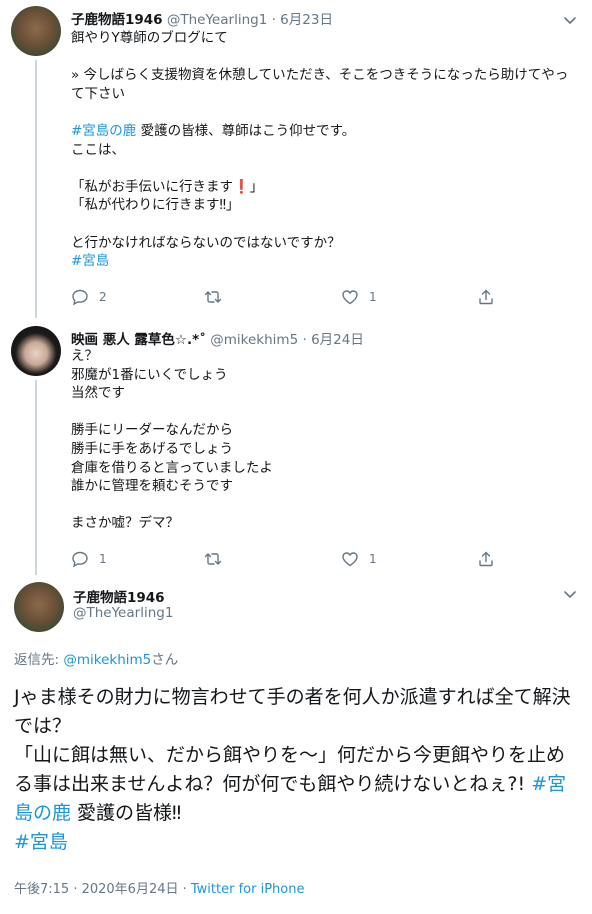 The image size is (592, 914). I want to click on tweet-date: 6月23日, so click(306, 20).